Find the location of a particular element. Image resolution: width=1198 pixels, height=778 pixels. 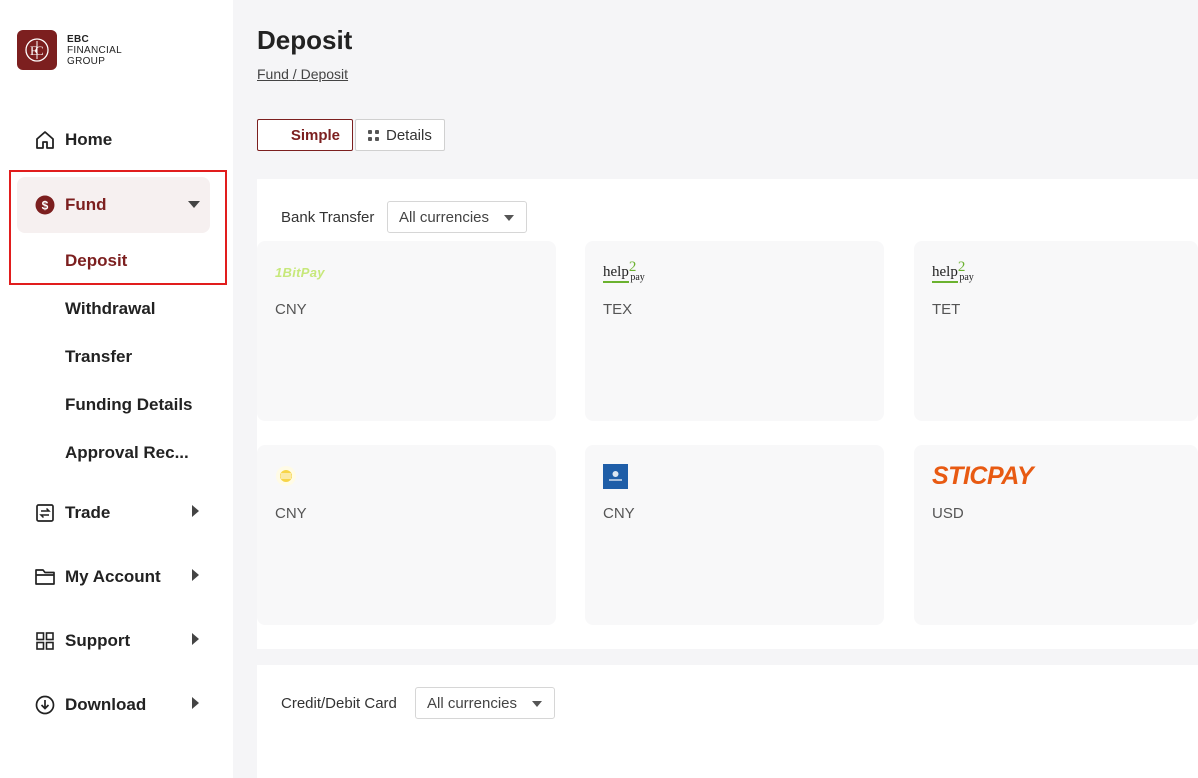

breadcrumb-fund: Fund is located at coordinates (273, 74).